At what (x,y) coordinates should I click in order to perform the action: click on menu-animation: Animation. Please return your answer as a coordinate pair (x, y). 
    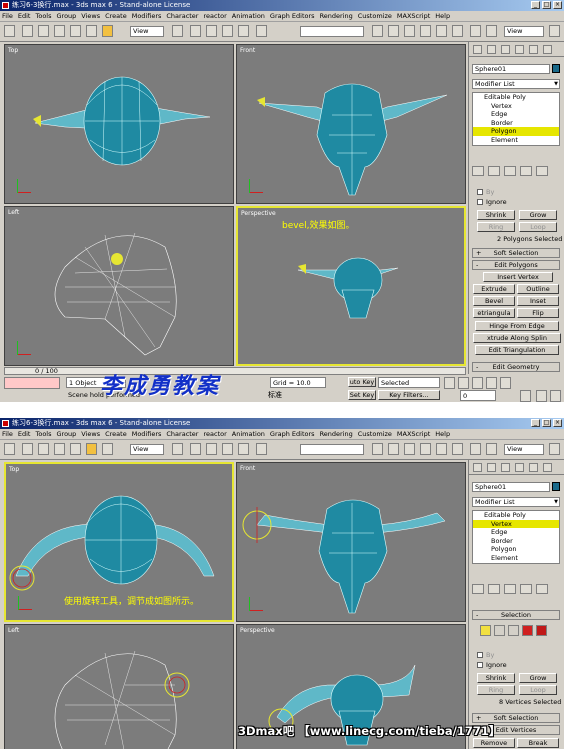
    Looking at the image, I should click on (248, 434).